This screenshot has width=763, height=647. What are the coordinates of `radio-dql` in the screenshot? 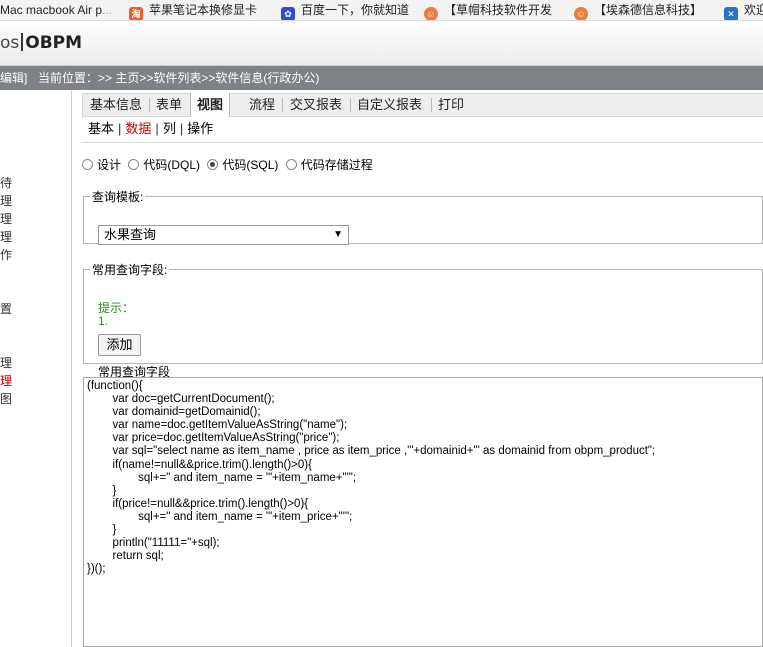 It's located at (134, 164).